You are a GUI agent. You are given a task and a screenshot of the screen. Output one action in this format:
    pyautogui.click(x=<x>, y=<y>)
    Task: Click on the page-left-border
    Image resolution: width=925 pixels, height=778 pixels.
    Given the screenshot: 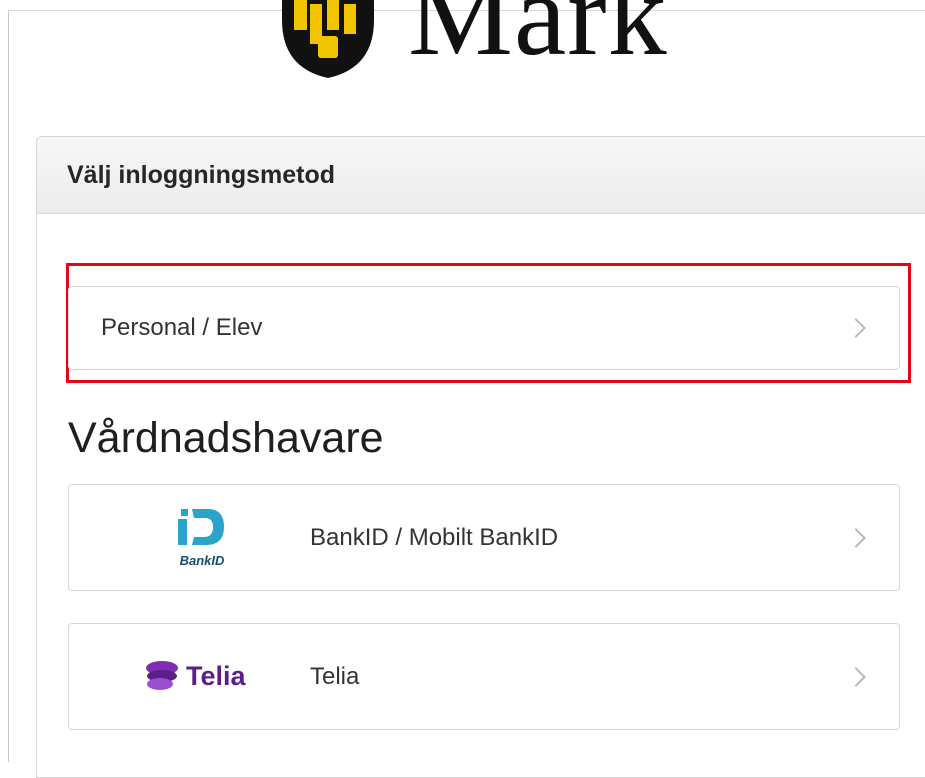 What is the action you would take?
    pyautogui.click(x=8, y=386)
    